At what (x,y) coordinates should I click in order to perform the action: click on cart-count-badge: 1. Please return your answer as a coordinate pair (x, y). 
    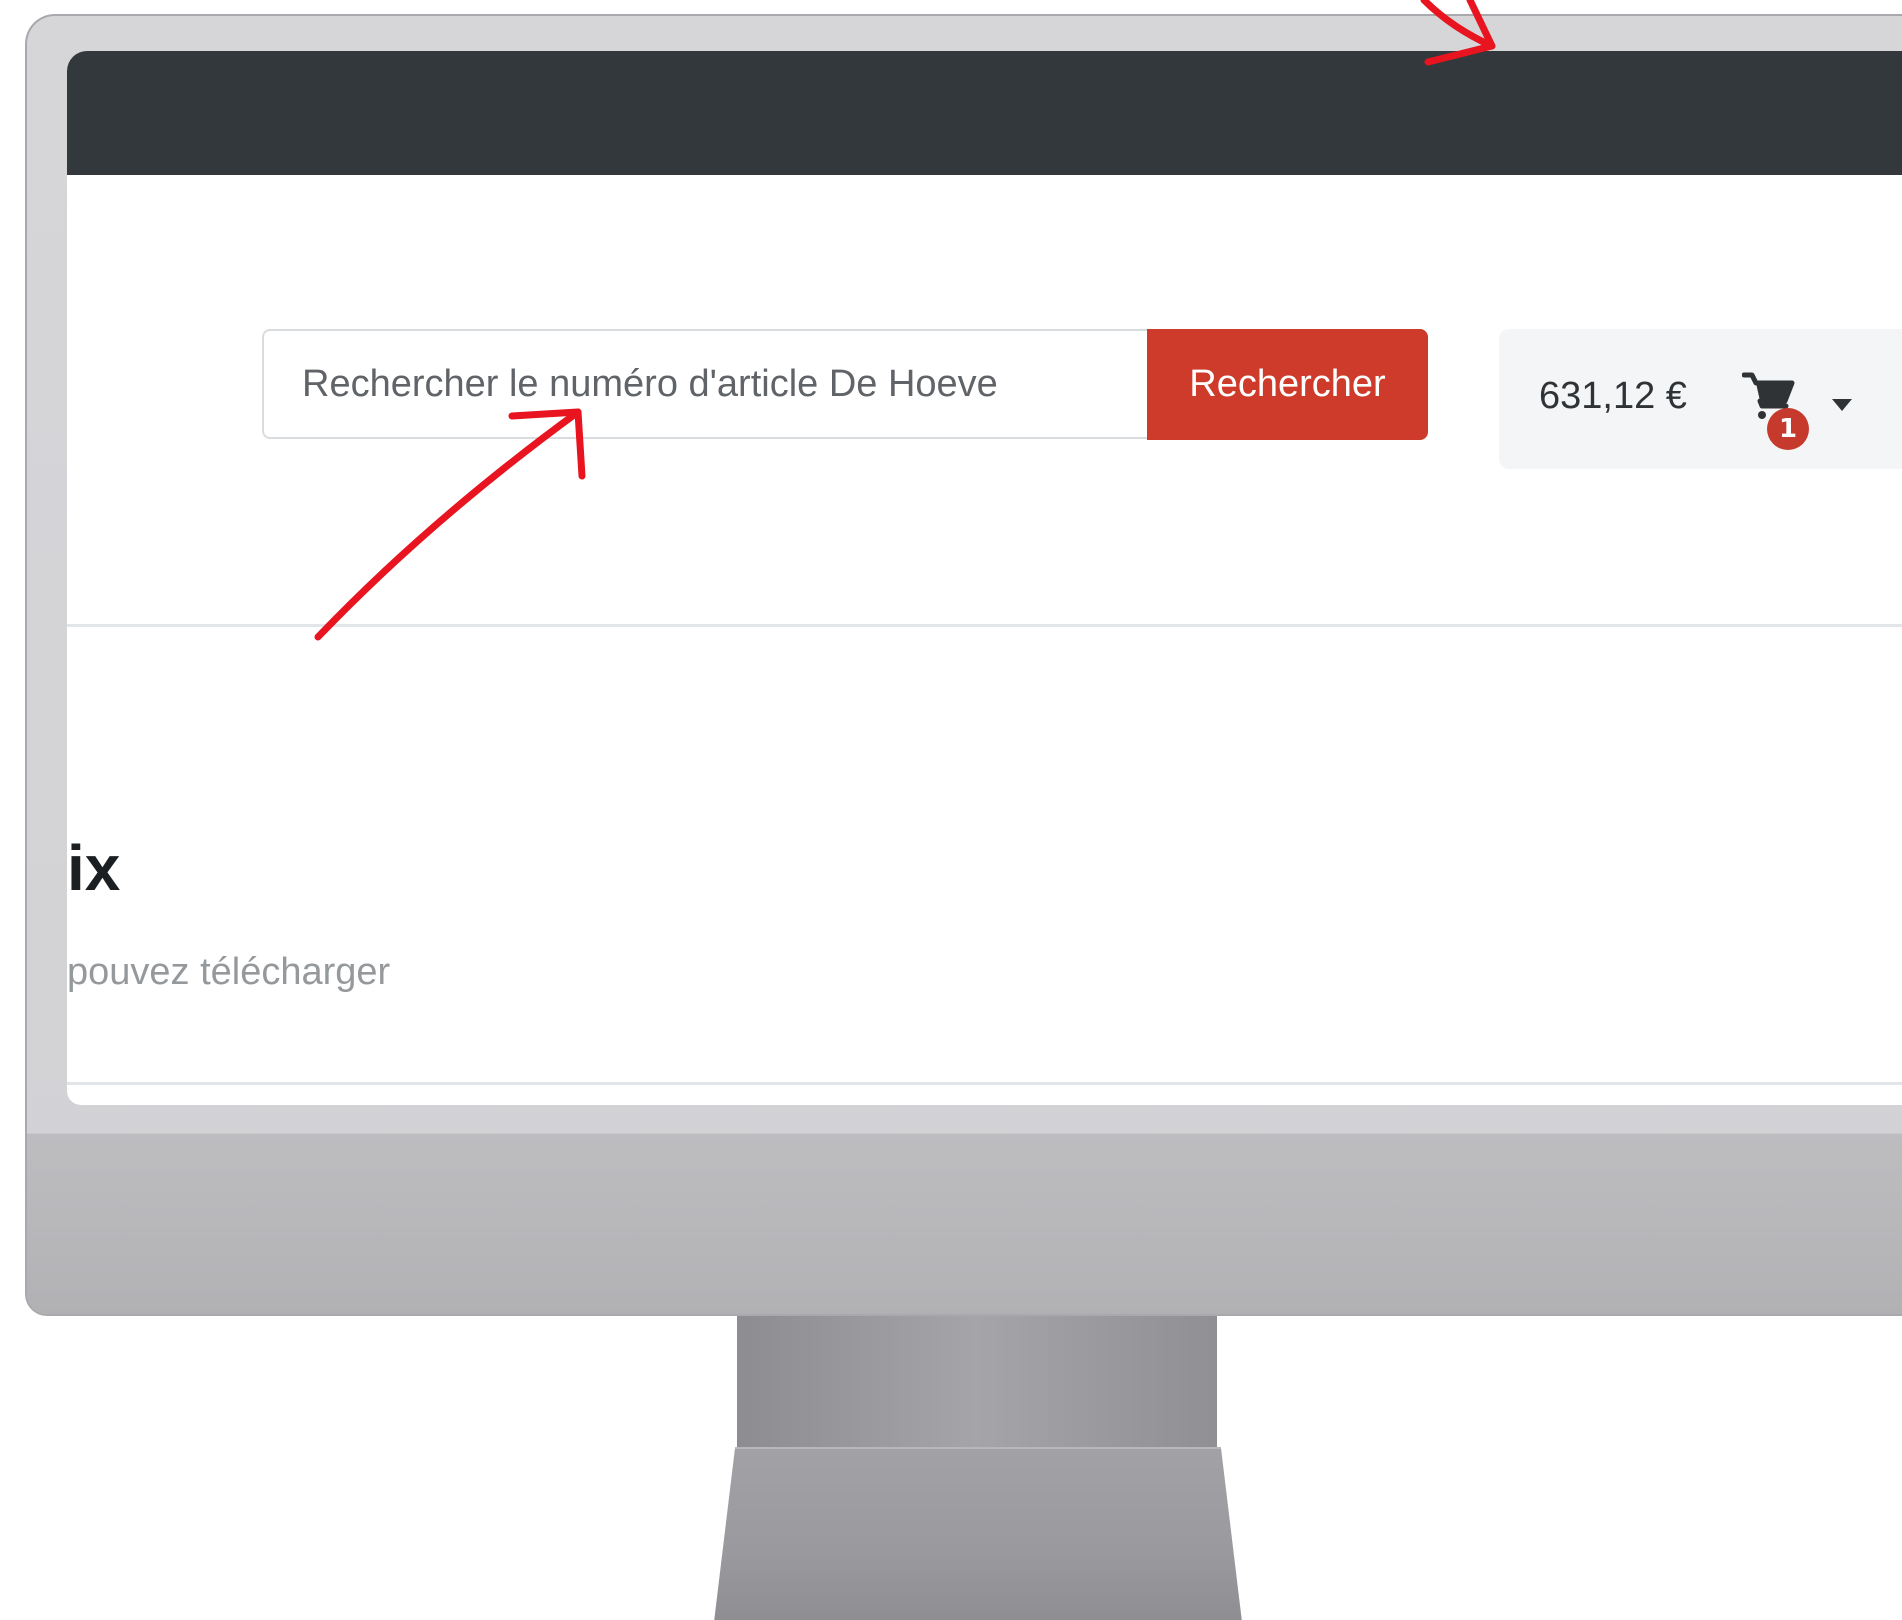
    Looking at the image, I should click on (1788, 429).